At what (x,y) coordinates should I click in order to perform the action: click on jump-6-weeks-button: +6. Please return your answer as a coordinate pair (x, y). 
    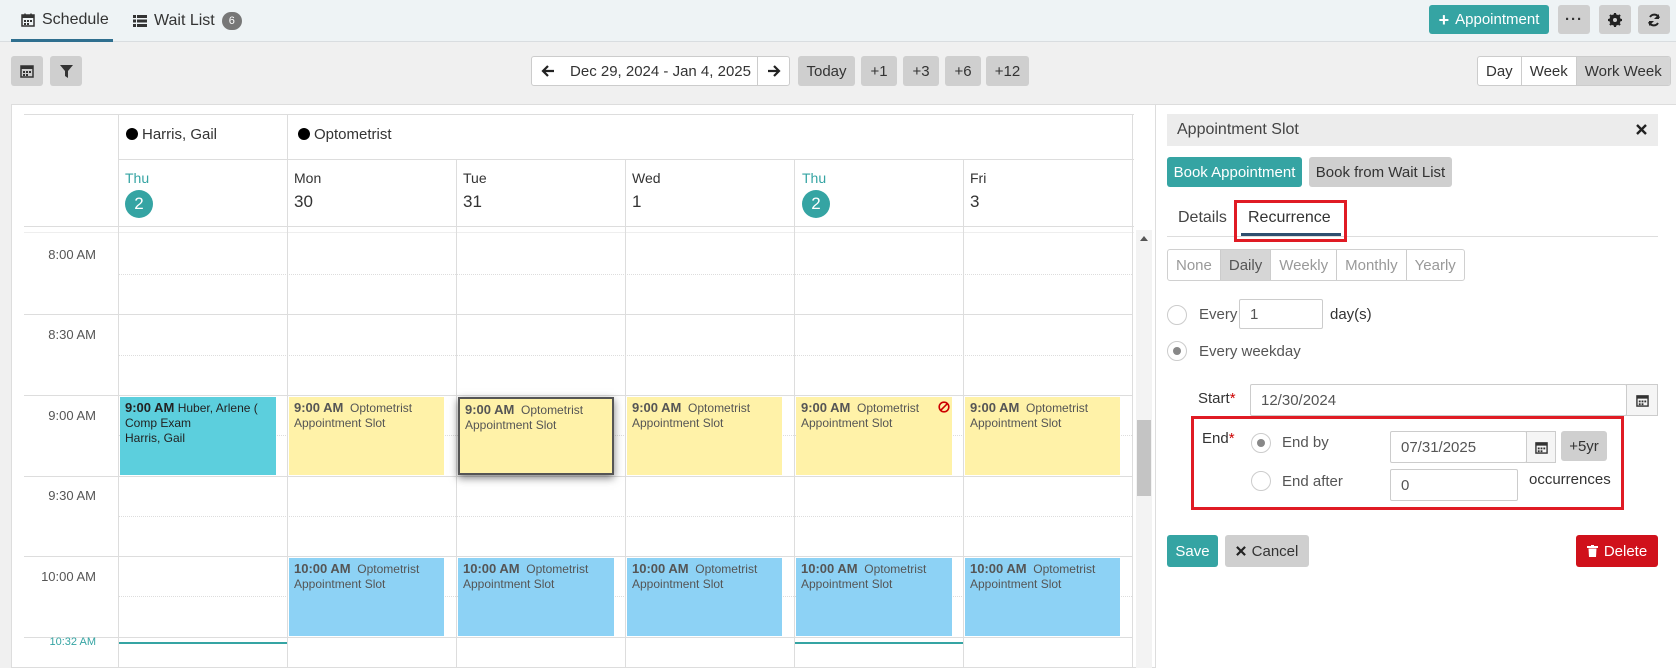
    Looking at the image, I should click on (963, 71).